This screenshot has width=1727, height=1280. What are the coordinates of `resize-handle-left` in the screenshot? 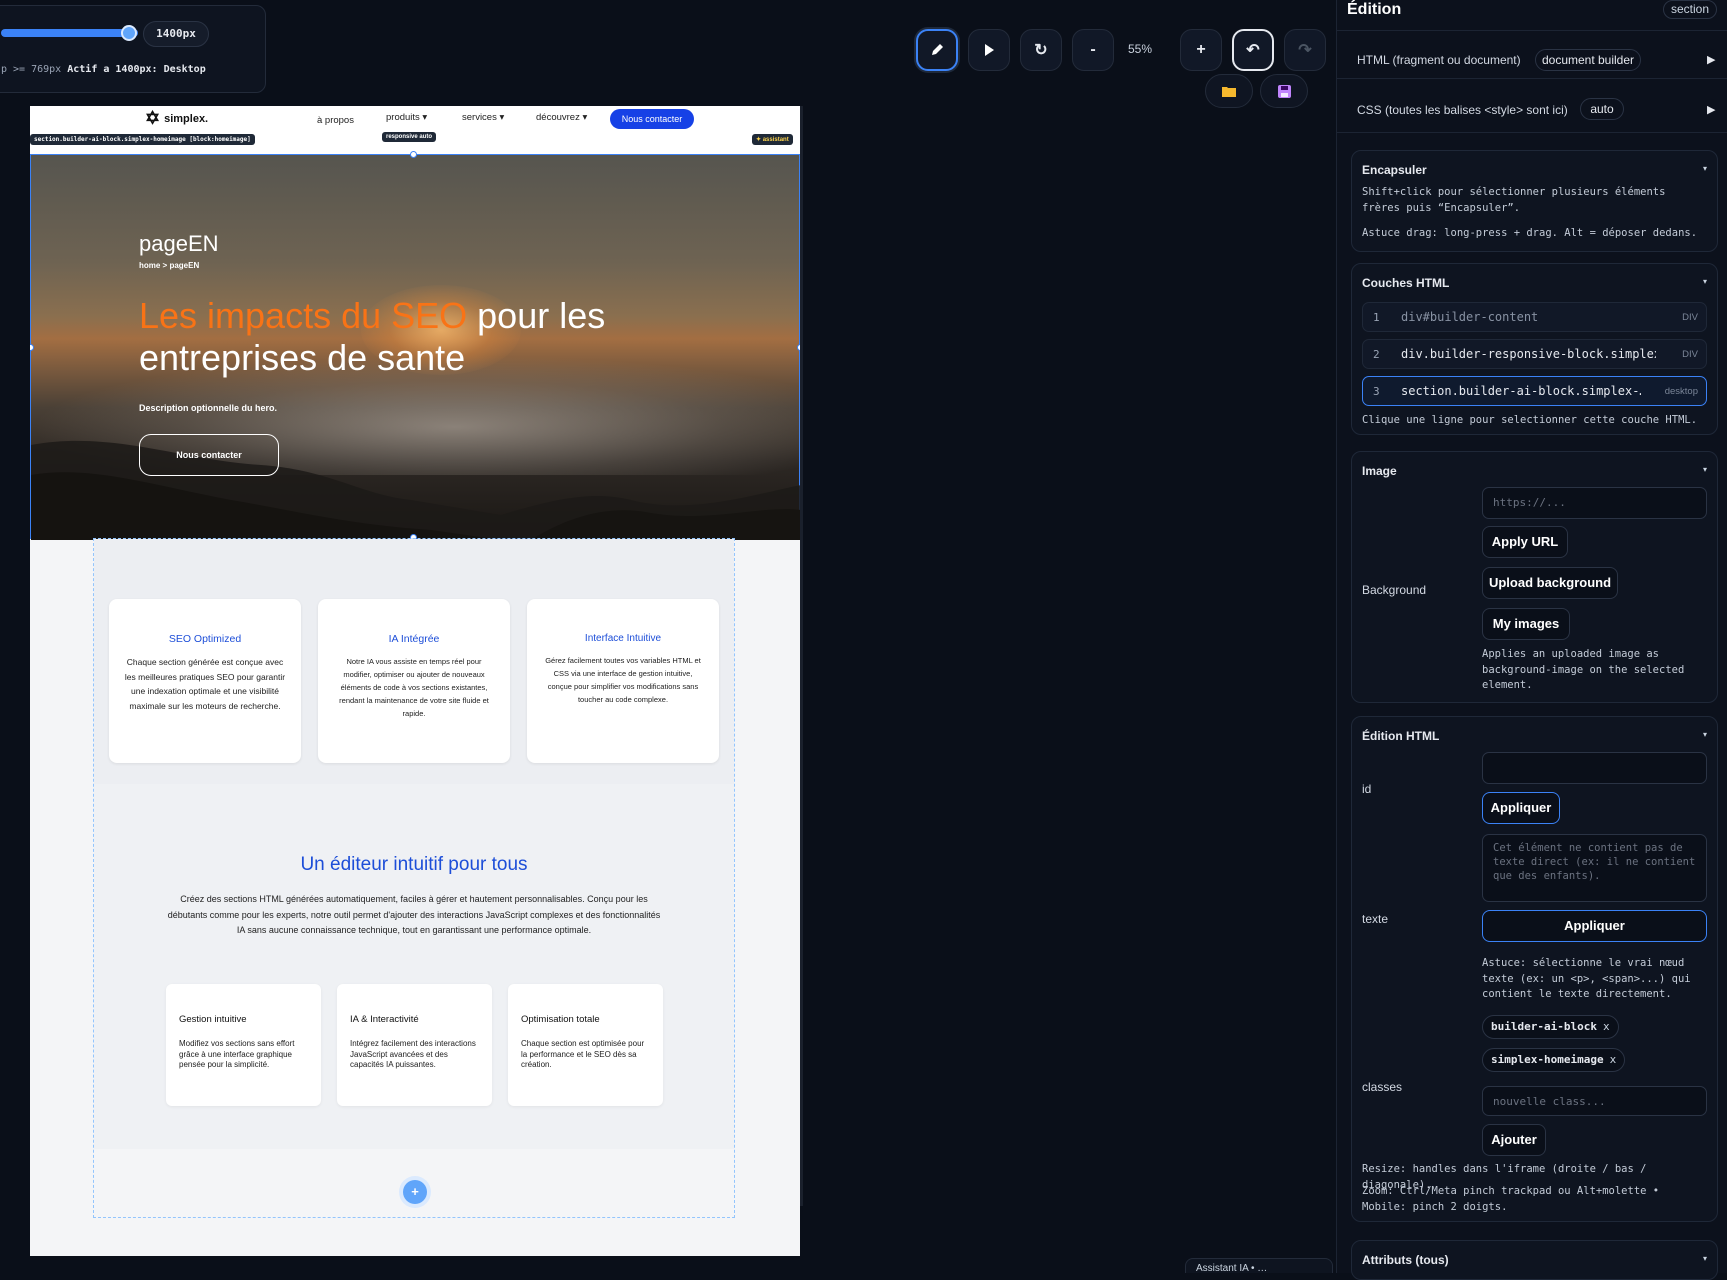 It's located at (32, 347).